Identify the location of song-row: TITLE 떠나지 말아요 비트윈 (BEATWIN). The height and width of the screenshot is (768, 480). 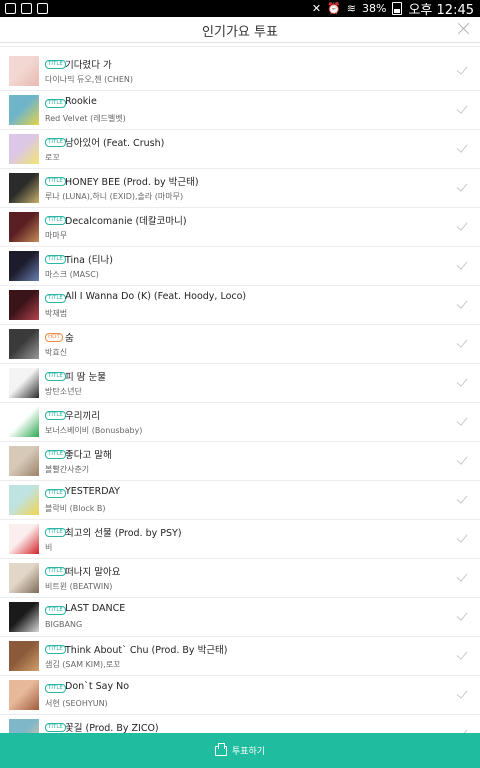
(240, 578).